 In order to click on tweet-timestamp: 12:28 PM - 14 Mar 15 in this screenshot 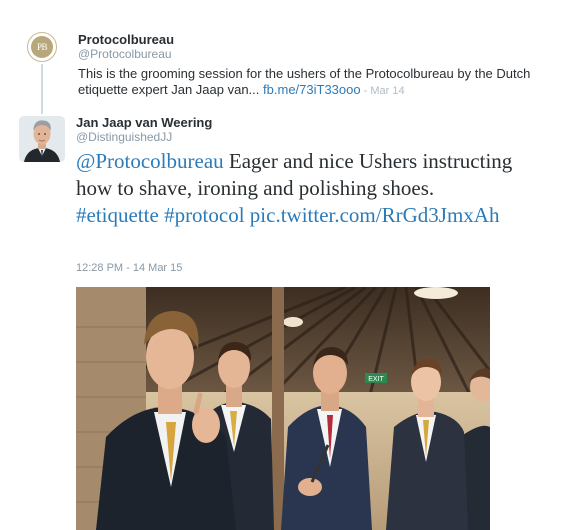, I will do `click(129, 268)`.